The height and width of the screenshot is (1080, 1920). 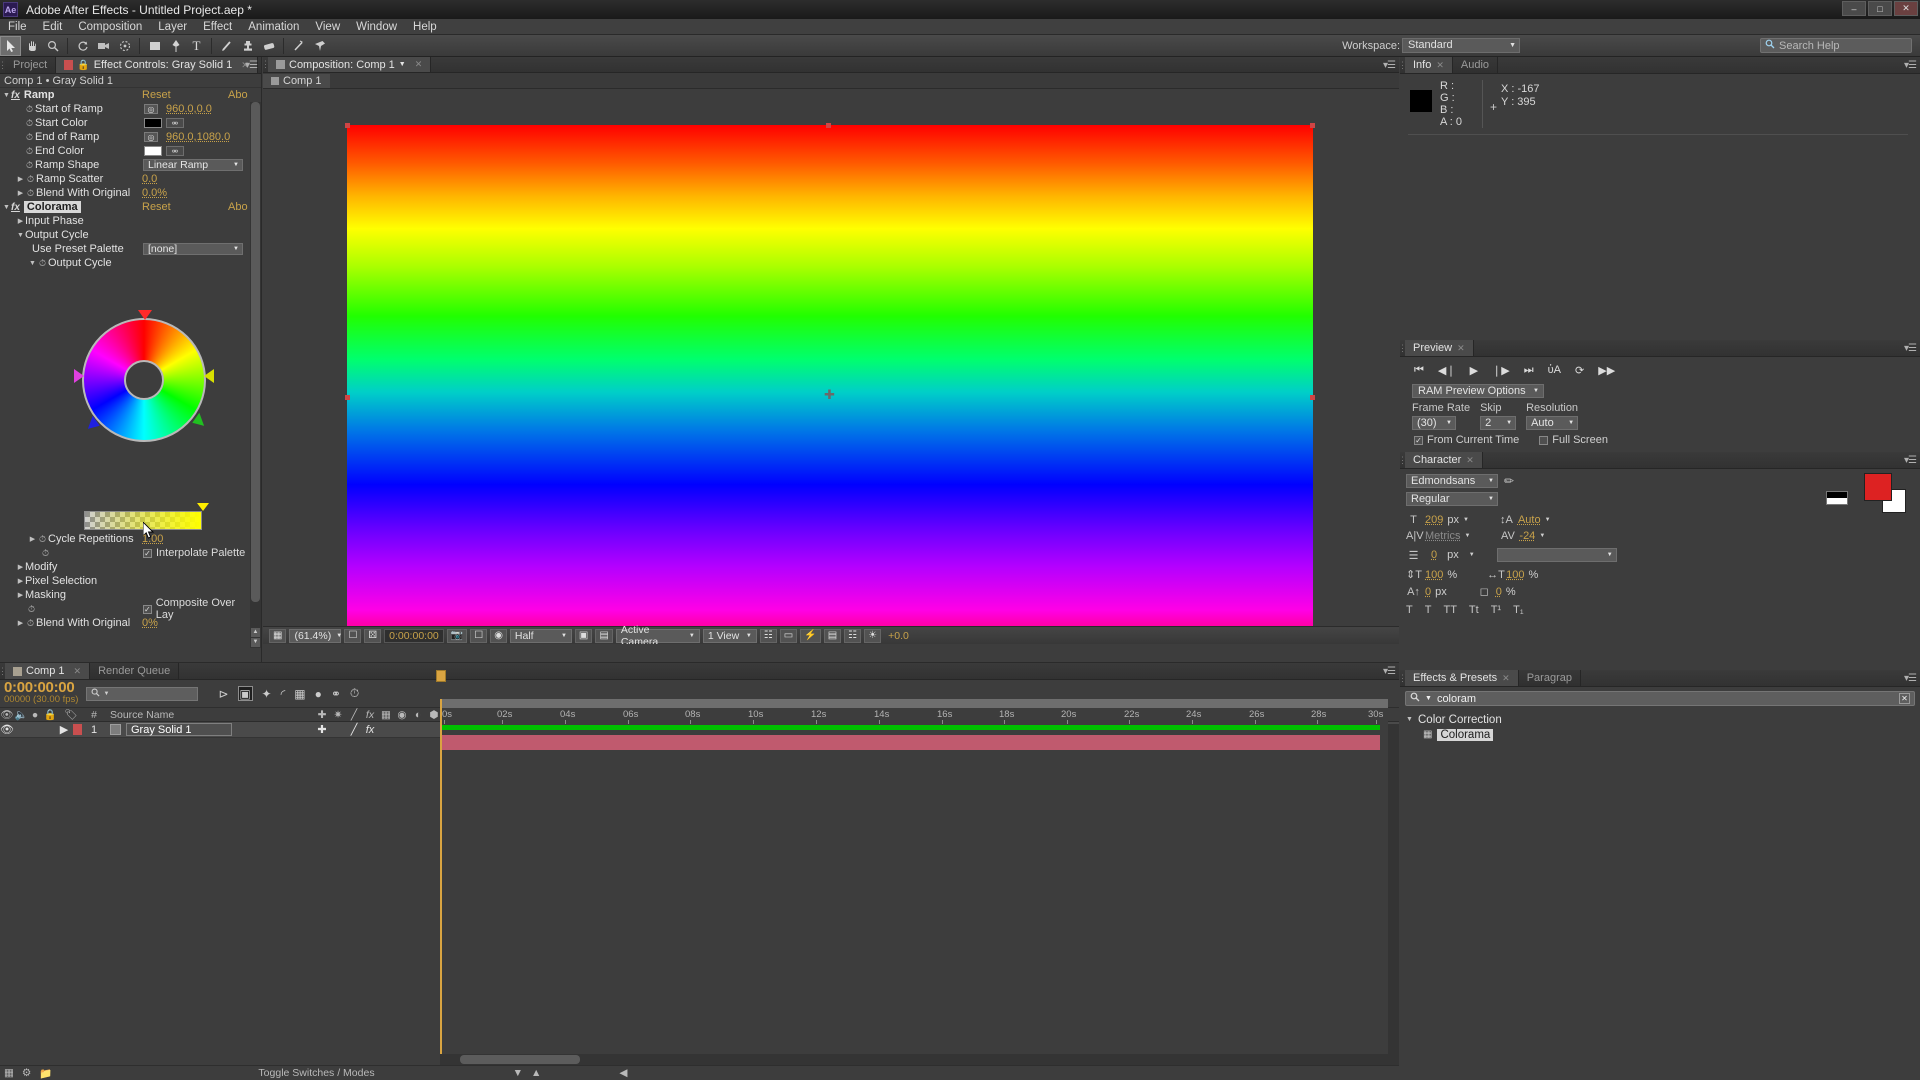 What do you see at coordinates (353, 635) in the screenshot?
I see `choose-grid-guides-button: ☐` at bounding box center [353, 635].